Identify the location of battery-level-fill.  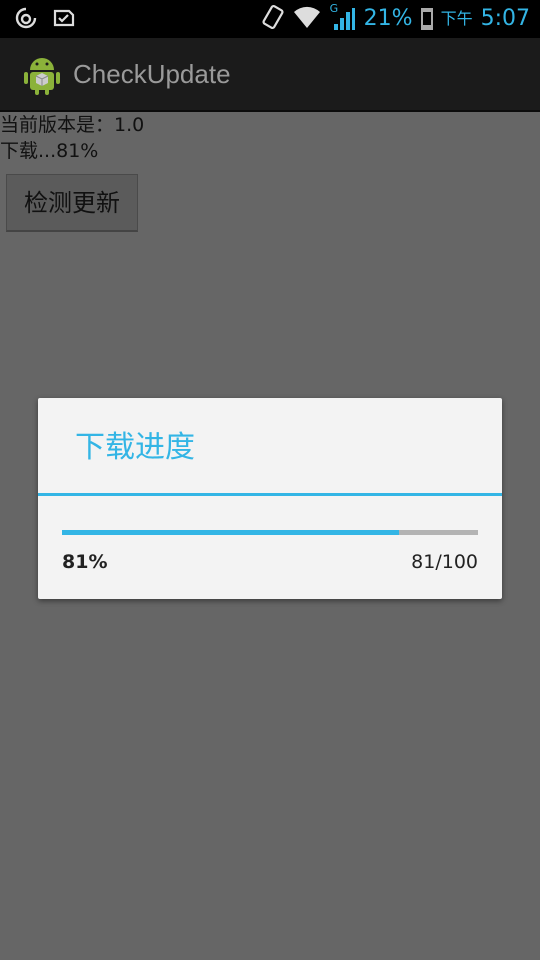
(426, 26).